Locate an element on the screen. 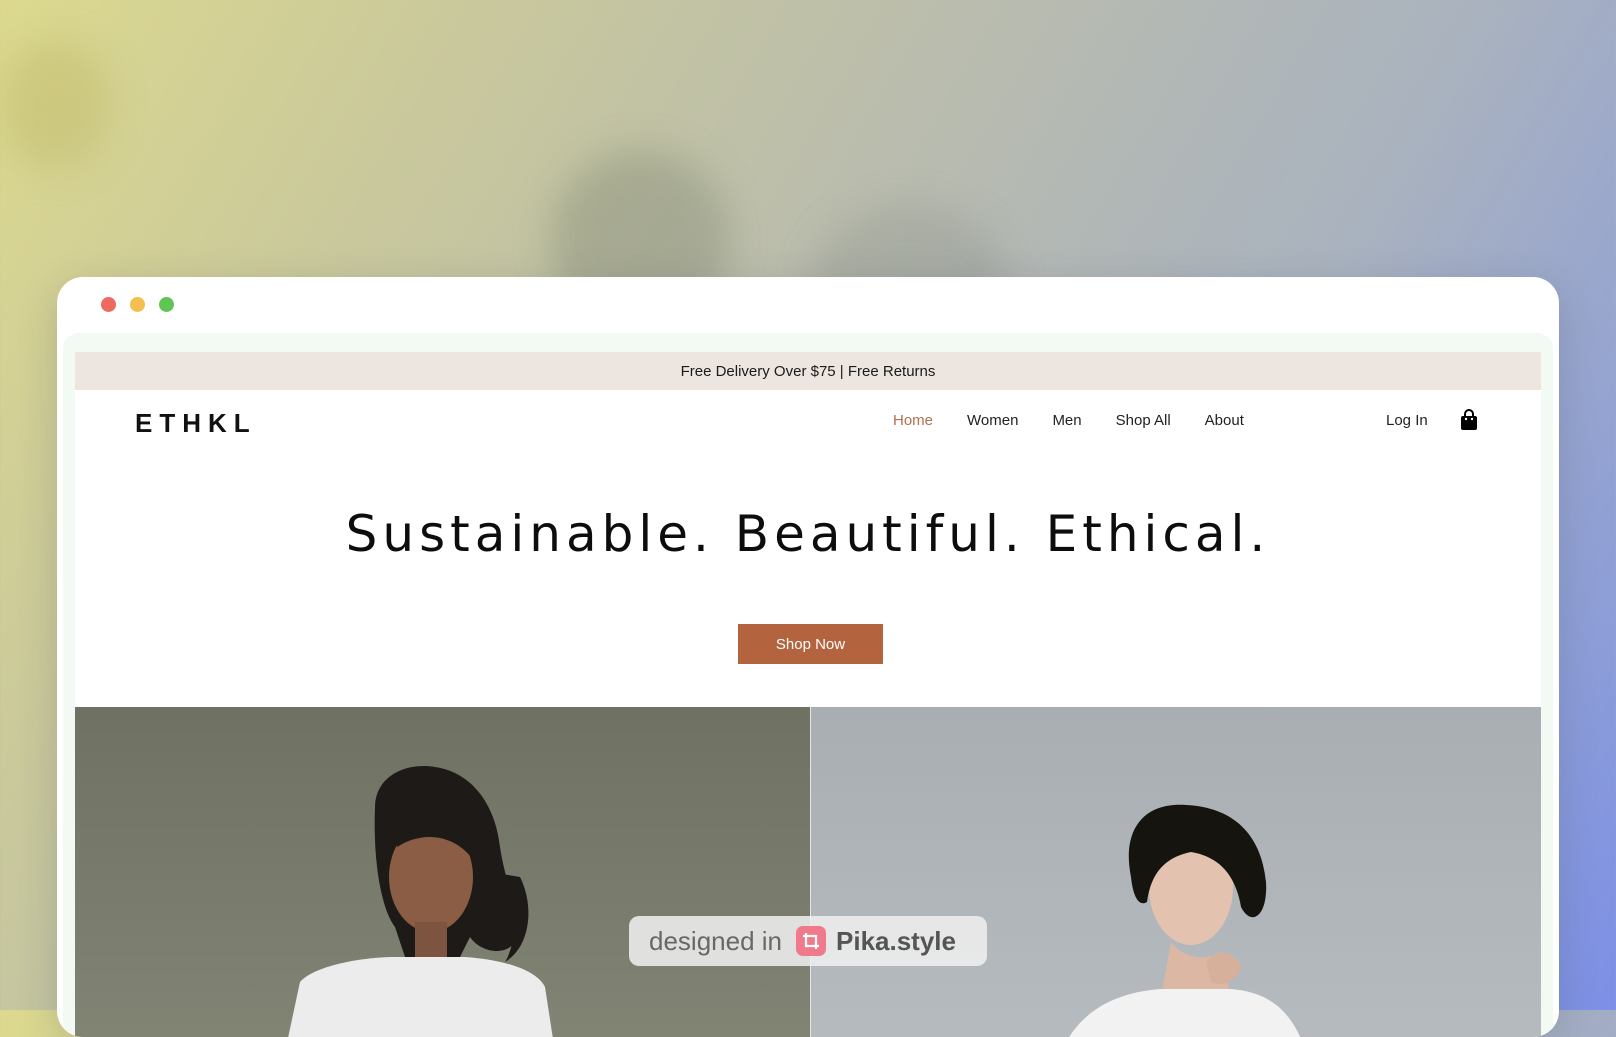 The width and height of the screenshot is (1616, 1037). men-photo is located at coordinates (1175, 872).